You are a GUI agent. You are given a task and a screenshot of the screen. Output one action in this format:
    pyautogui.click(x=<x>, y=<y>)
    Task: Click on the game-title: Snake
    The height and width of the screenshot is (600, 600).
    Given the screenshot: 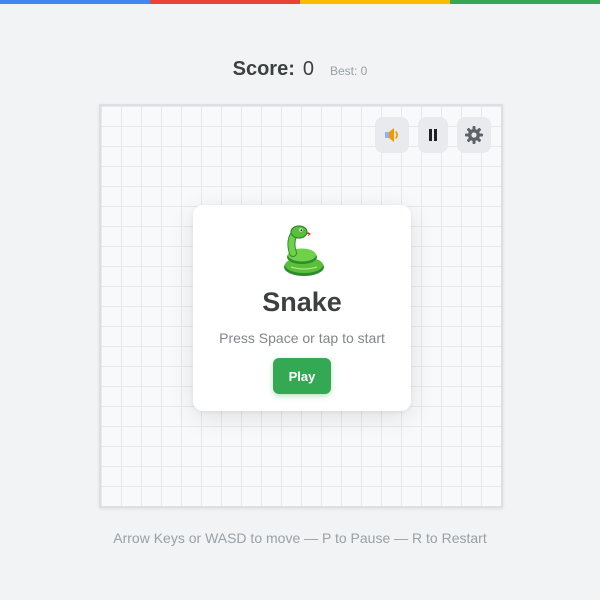 What is the action you would take?
    pyautogui.click(x=302, y=302)
    